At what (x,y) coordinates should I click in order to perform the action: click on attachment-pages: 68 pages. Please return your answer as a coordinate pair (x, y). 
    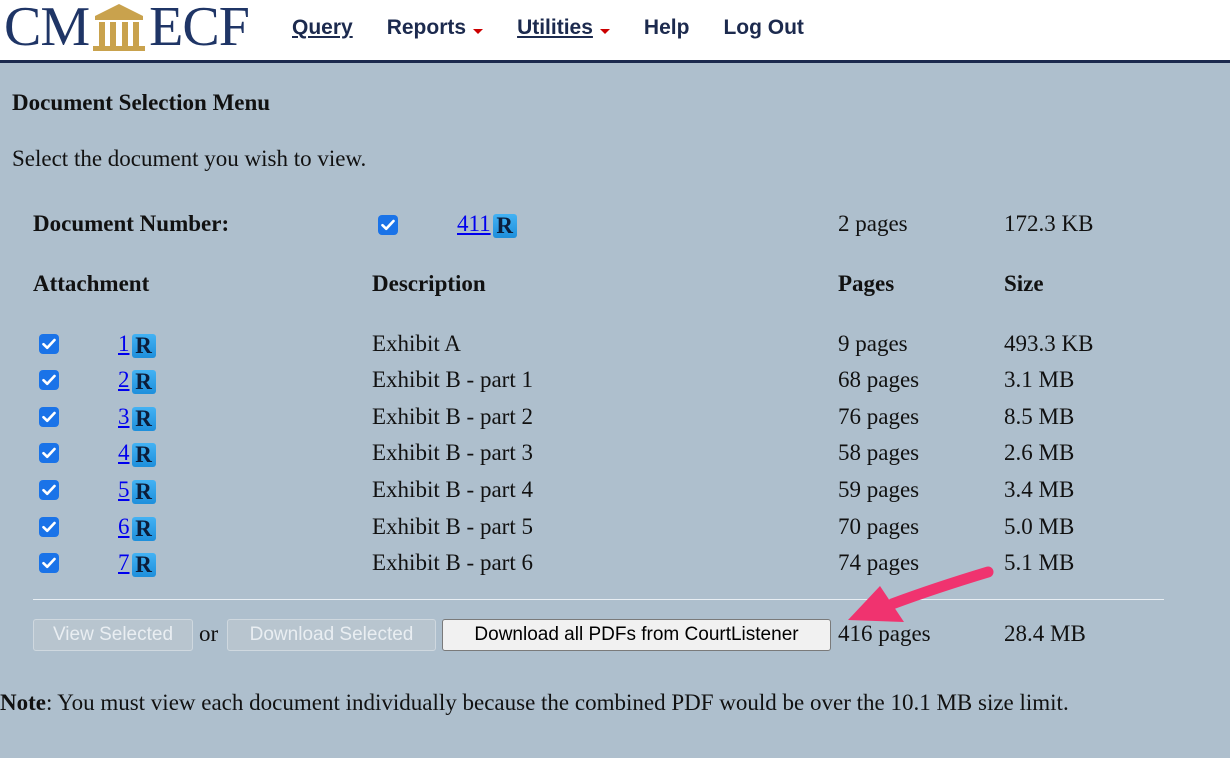
    Looking at the image, I should click on (879, 379).